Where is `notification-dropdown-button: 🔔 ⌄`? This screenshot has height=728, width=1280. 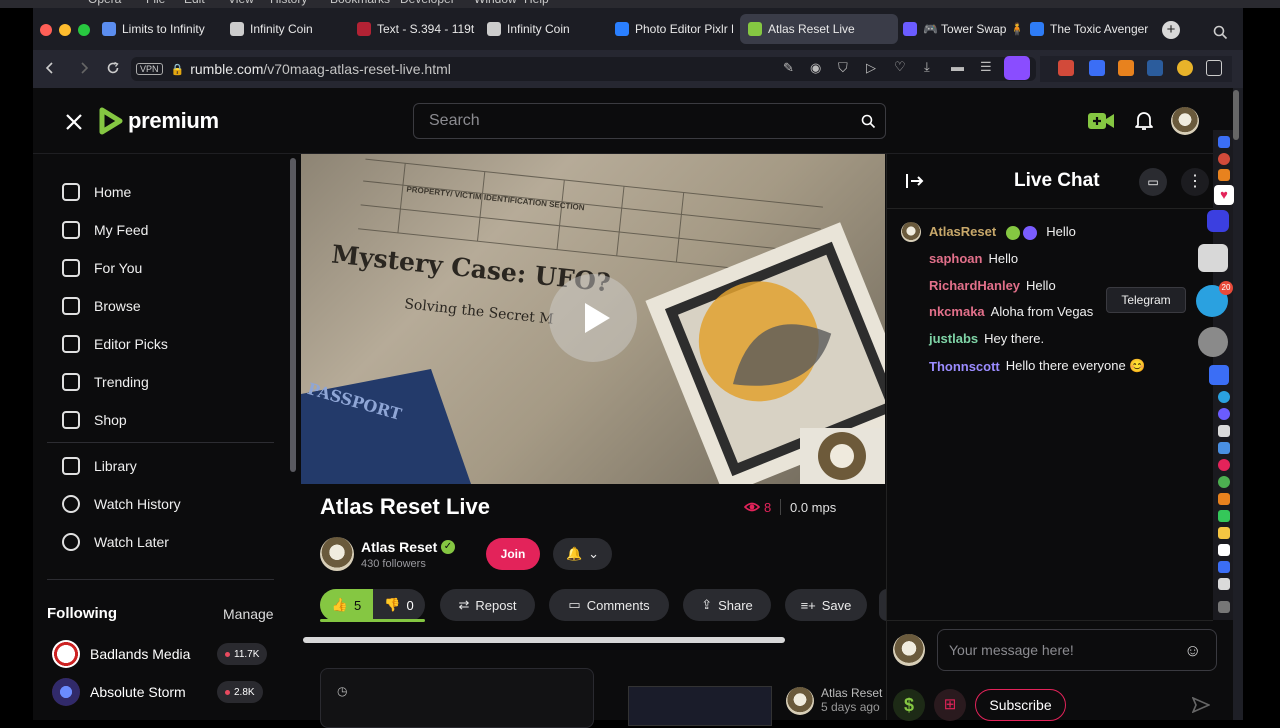 notification-dropdown-button: 🔔 ⌄ is located at coordinates (582, 554).